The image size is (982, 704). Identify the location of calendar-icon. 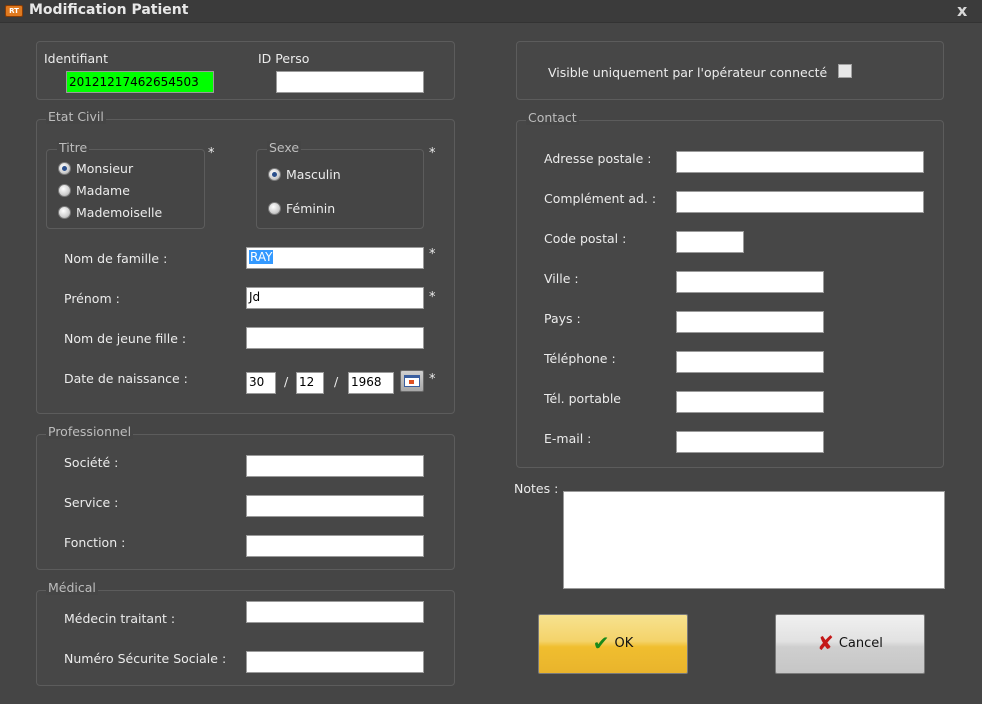
(412, 381).